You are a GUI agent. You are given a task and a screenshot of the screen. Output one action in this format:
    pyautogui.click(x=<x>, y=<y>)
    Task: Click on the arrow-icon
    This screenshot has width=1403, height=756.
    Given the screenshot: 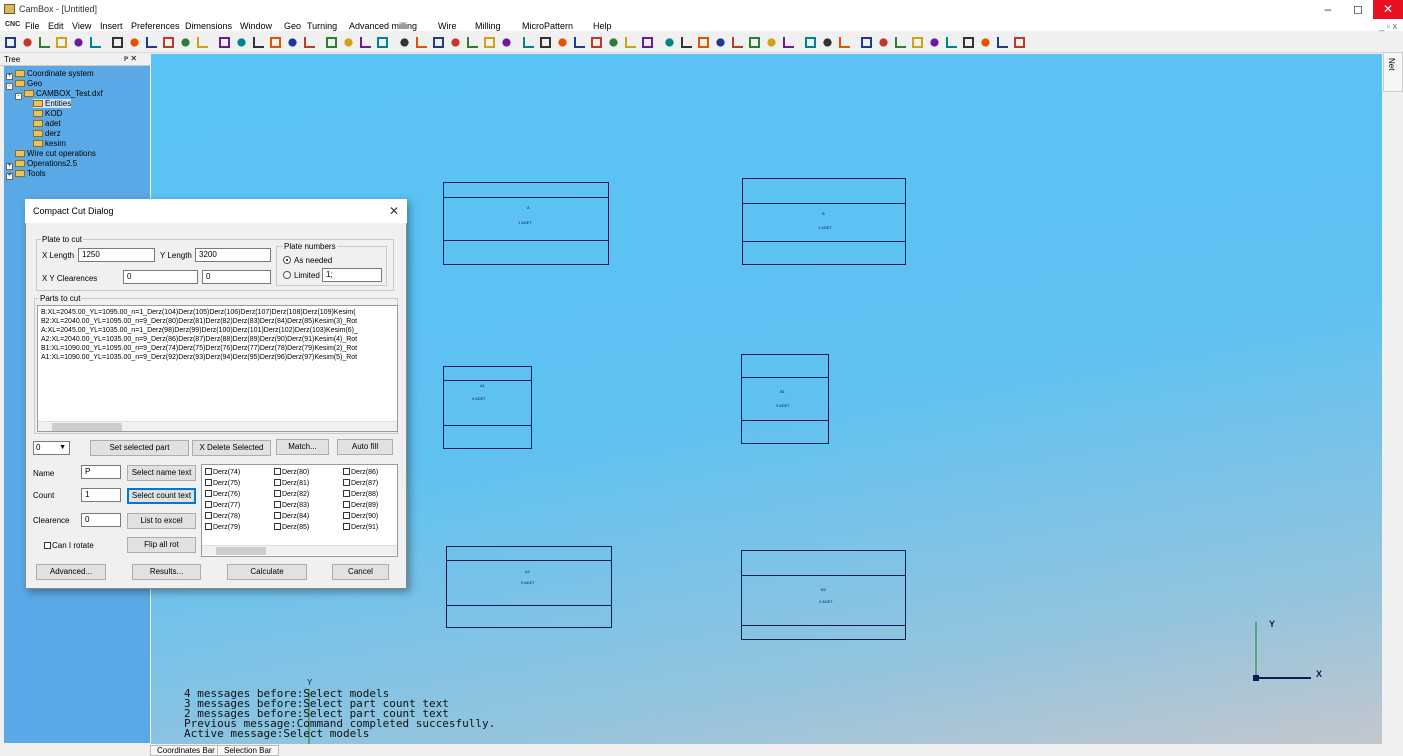 What is the action you would take?
    pyautogui.click(x=985, y=42)
    